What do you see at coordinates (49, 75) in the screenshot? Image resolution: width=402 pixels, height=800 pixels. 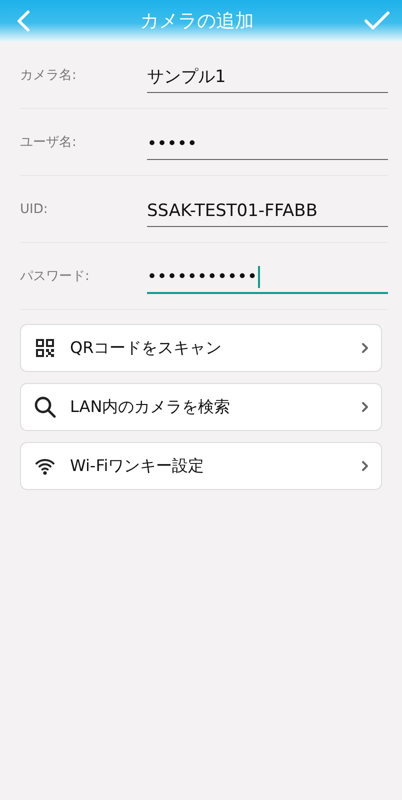 I see `field-label: カメラ名:` at bounding box center [49, 75].